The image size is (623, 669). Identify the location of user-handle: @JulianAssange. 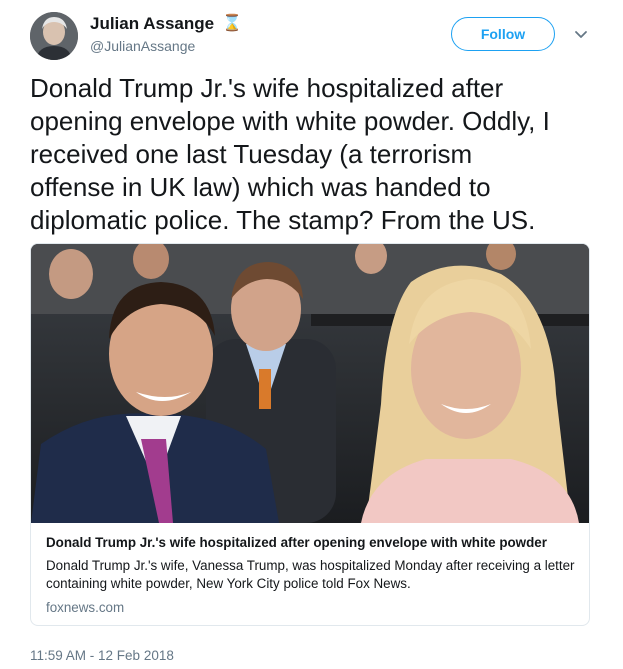
(142, 46).